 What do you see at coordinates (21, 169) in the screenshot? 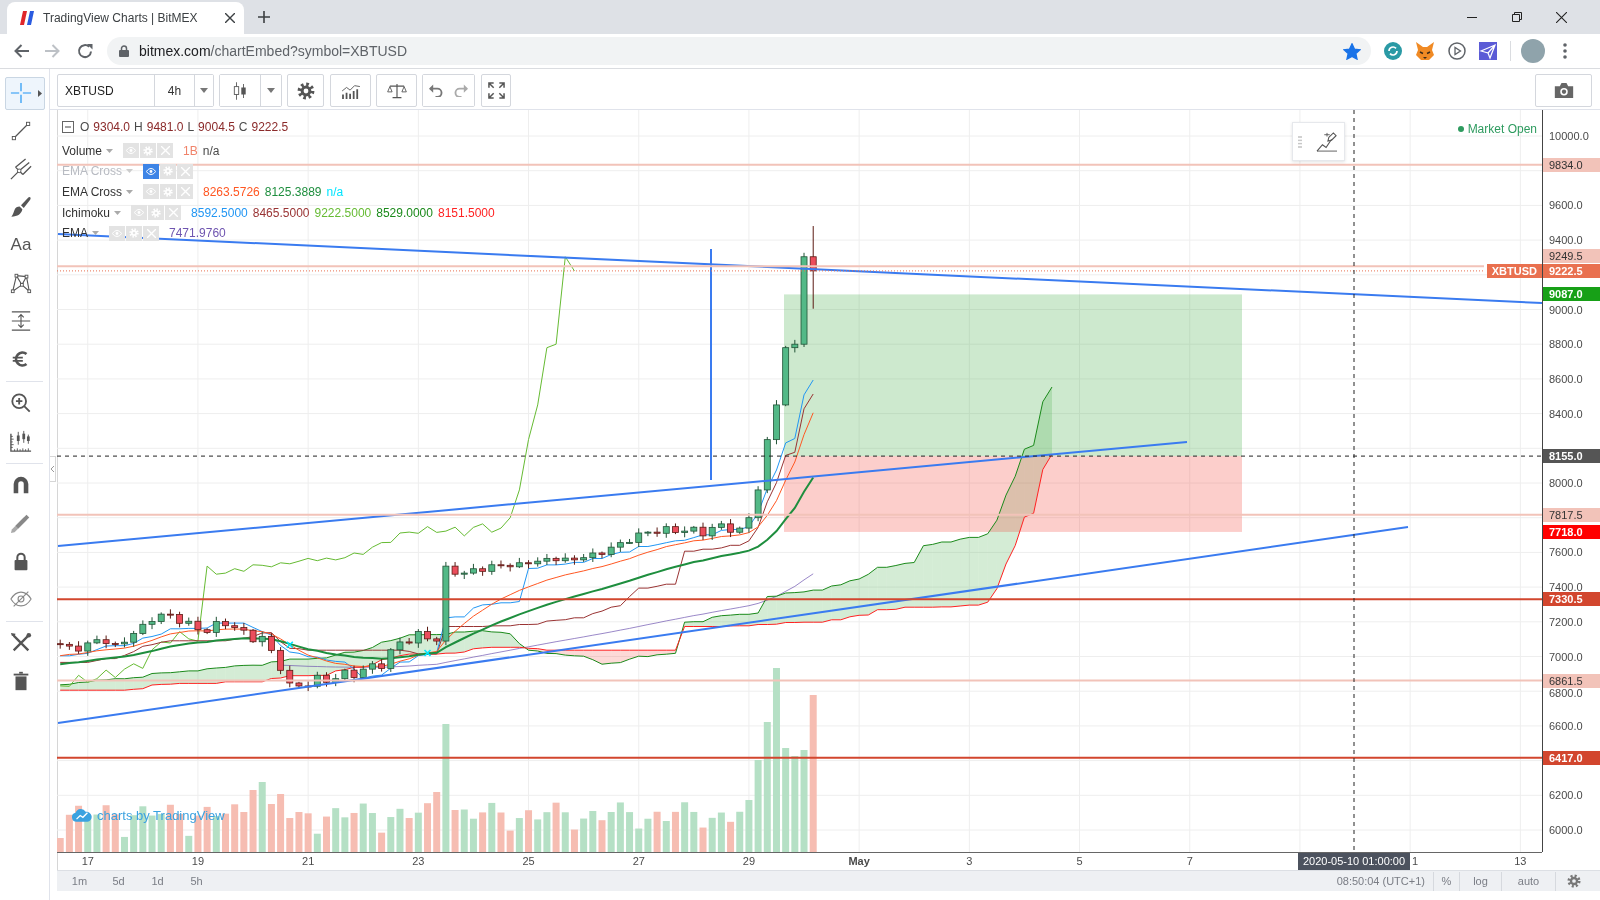
I see `pitchfork-icon` at bounding box center [21, 169].